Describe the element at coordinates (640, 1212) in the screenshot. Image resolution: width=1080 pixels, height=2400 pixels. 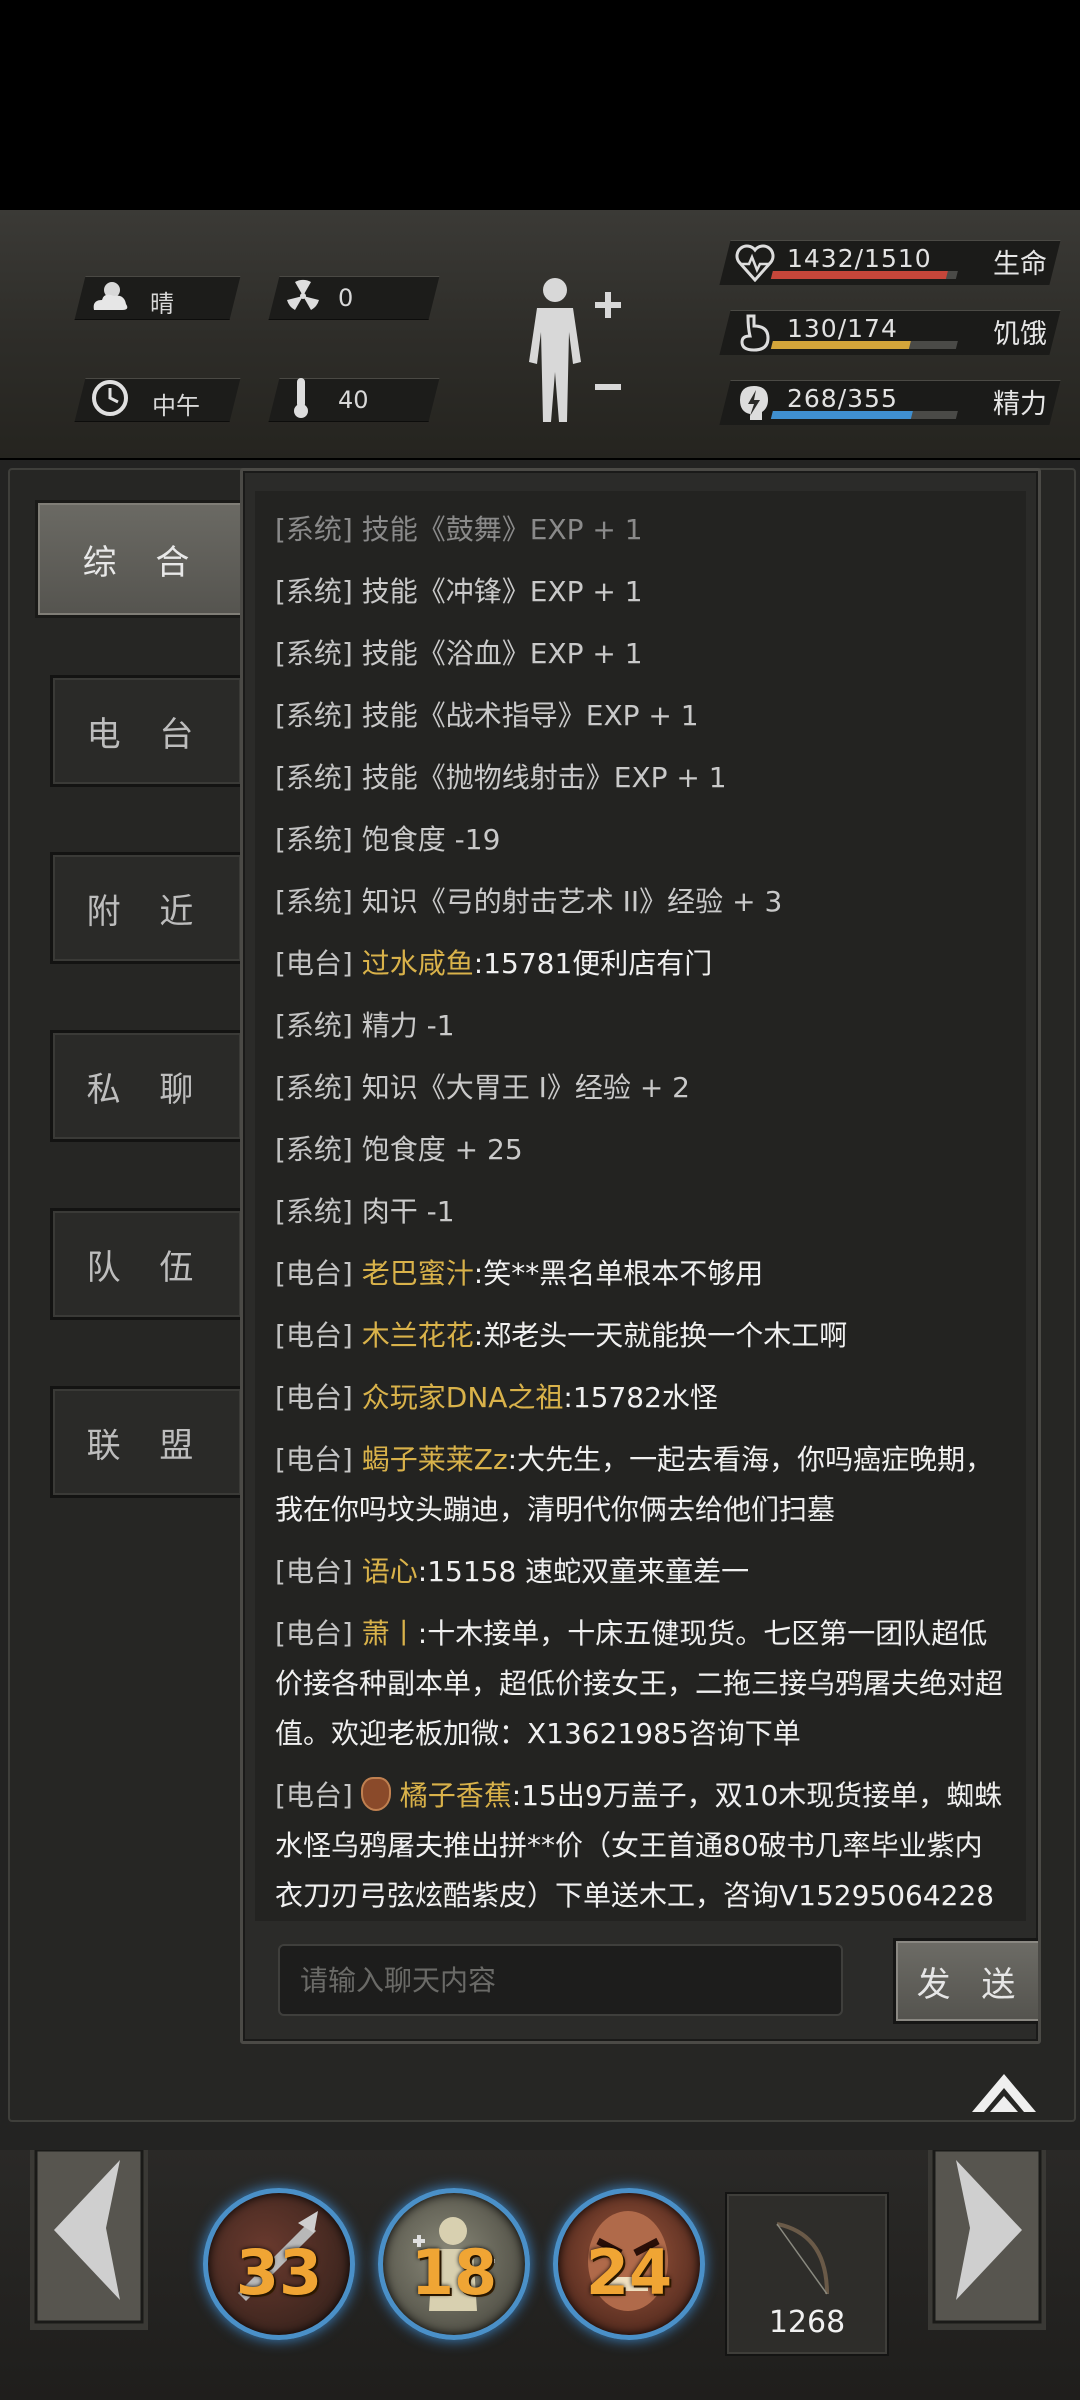
I see `chat-line: [系统] 肉干 -1` at that location.